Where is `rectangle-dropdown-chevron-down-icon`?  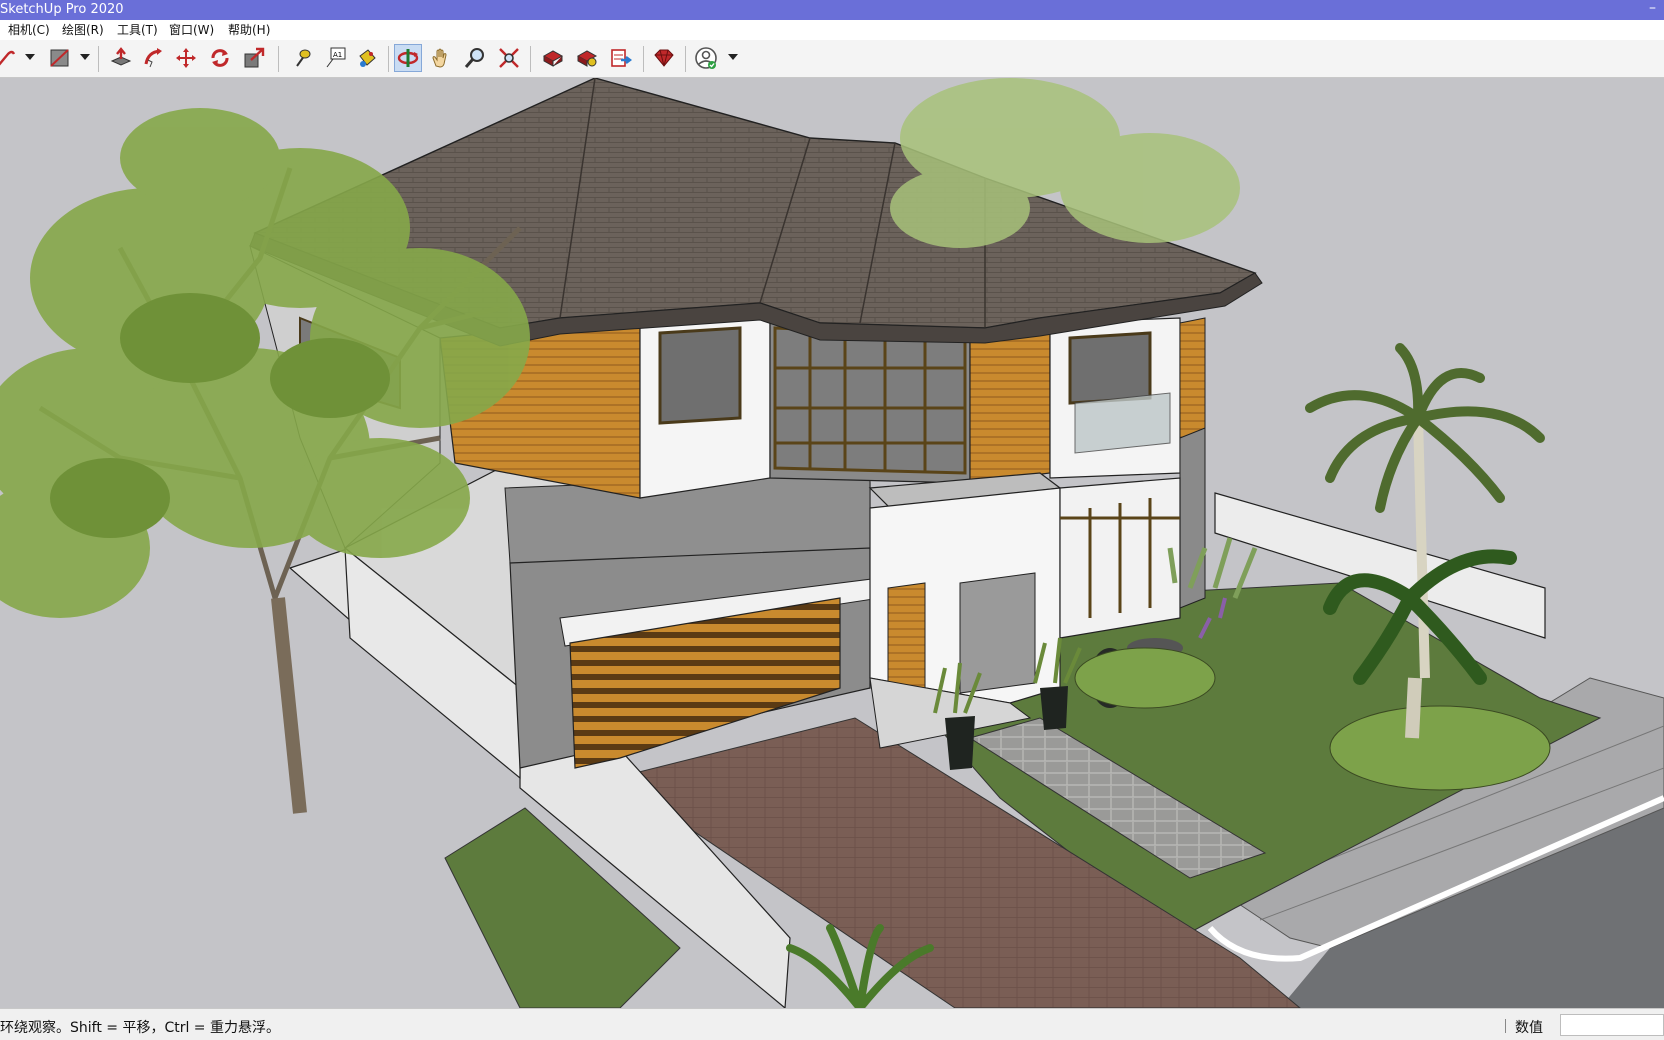
rectangle-dropdown-chevron-down-icon is located at coordinates (85, 57).